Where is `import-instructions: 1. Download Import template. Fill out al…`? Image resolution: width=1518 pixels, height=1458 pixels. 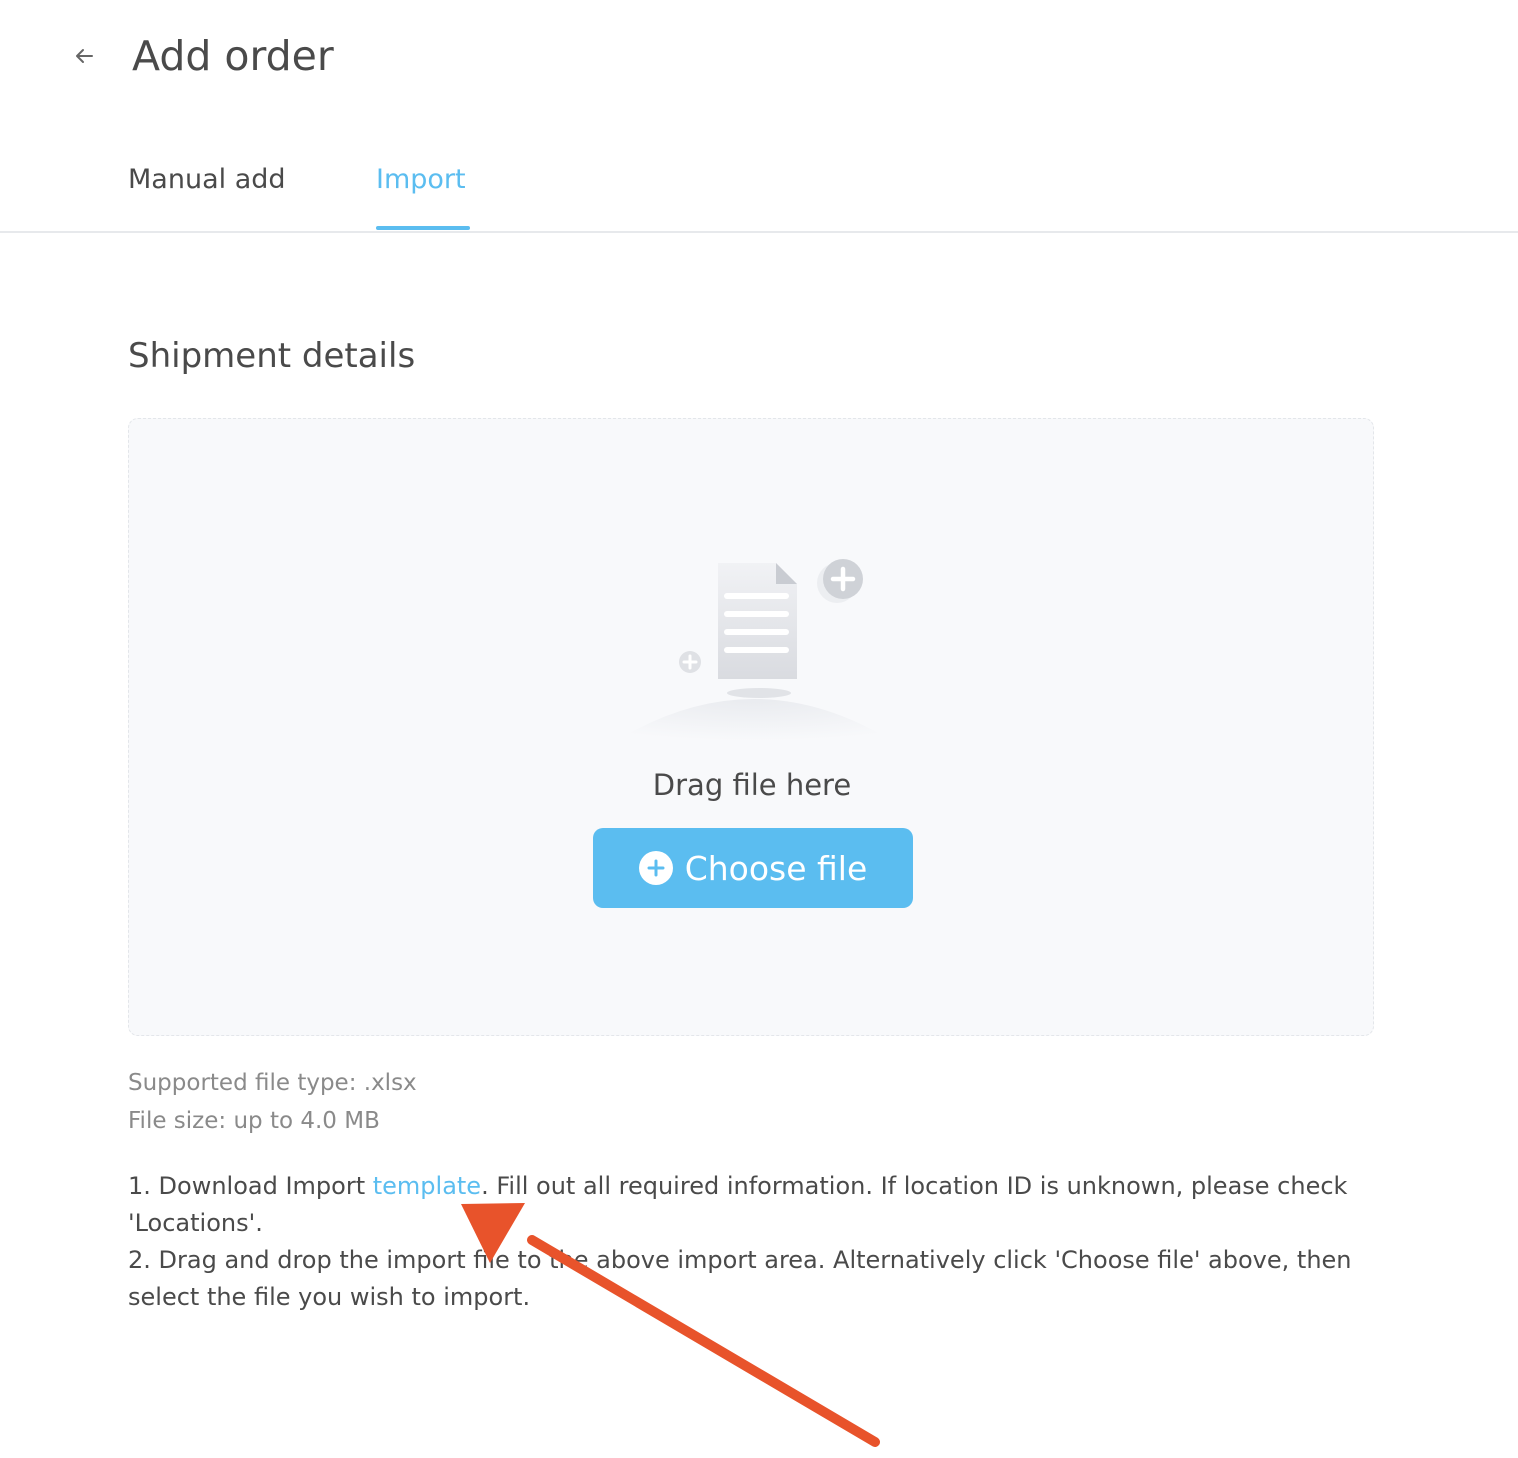
import-instructions: 1. Download Import template. Fill out al… is located at coordinates (753, 1242).